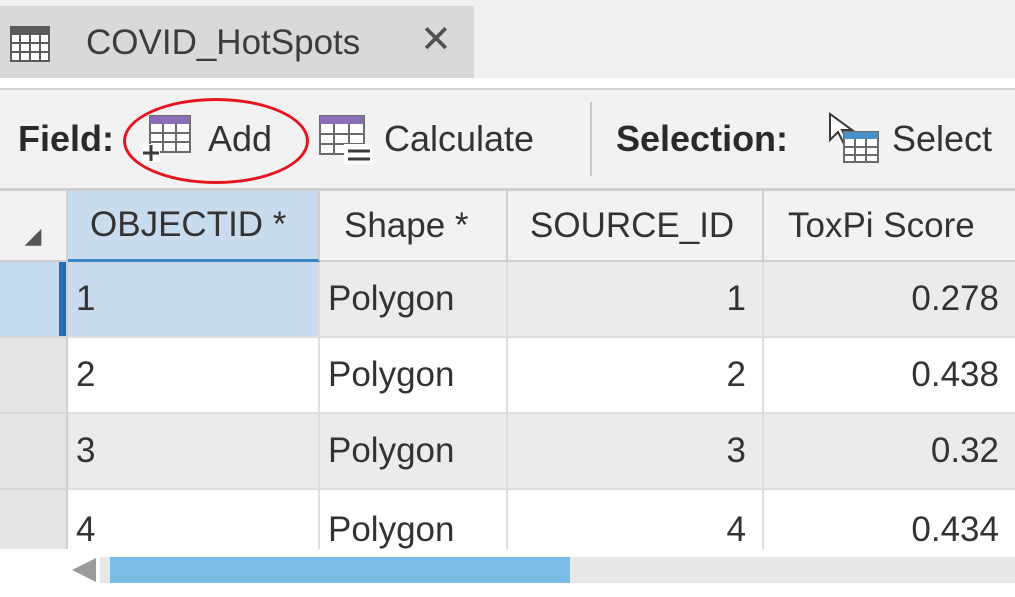 Image resolution: width=1015 pixels, height=597 pixels. I want to click on cell-source-id: 3, so click(636, 452).